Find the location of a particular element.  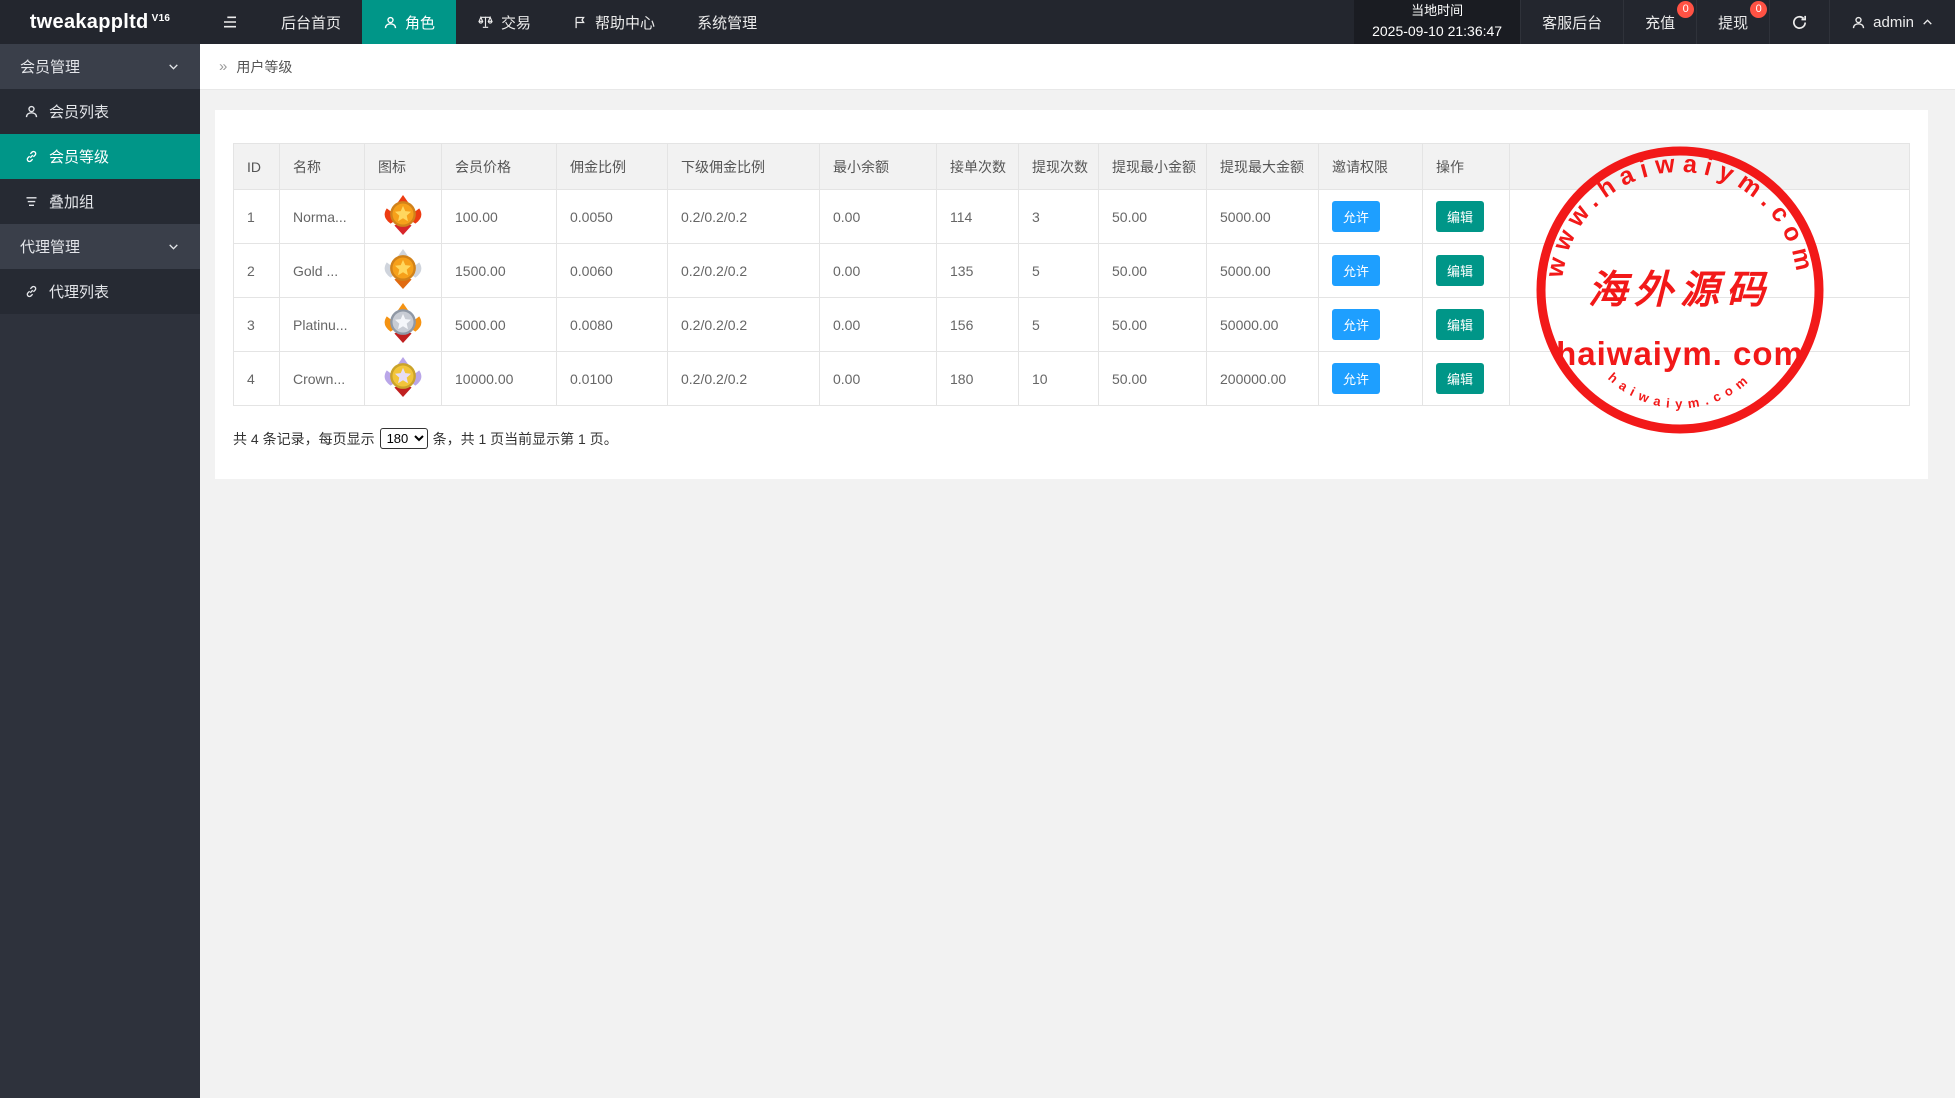

app-logo: tweakappltd V16 is located at coordinates (100, 22).